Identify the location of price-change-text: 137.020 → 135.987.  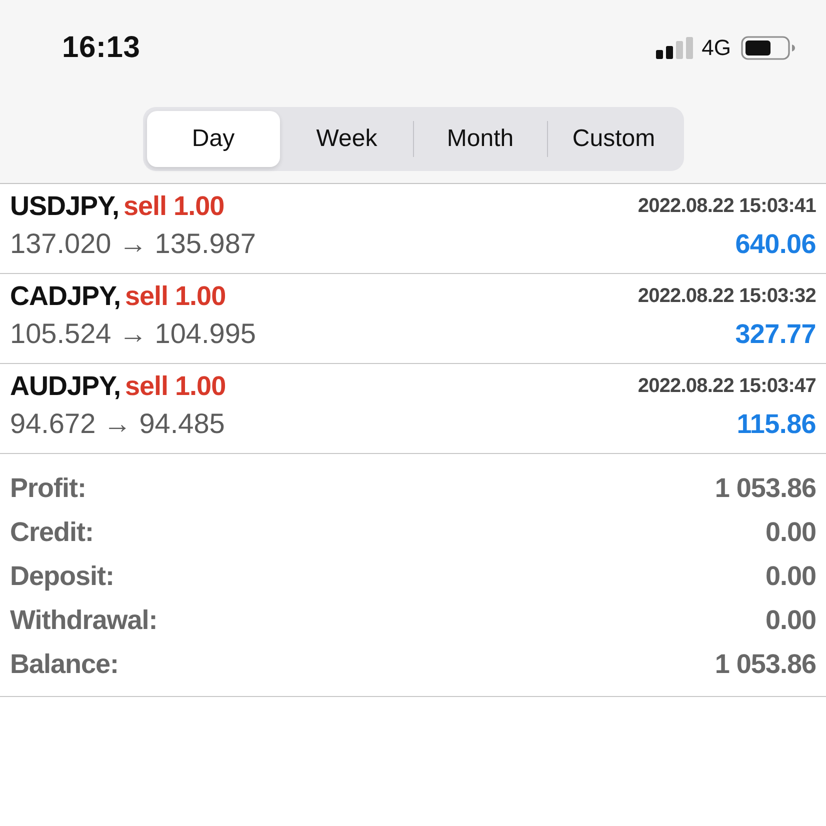
(133, 244).